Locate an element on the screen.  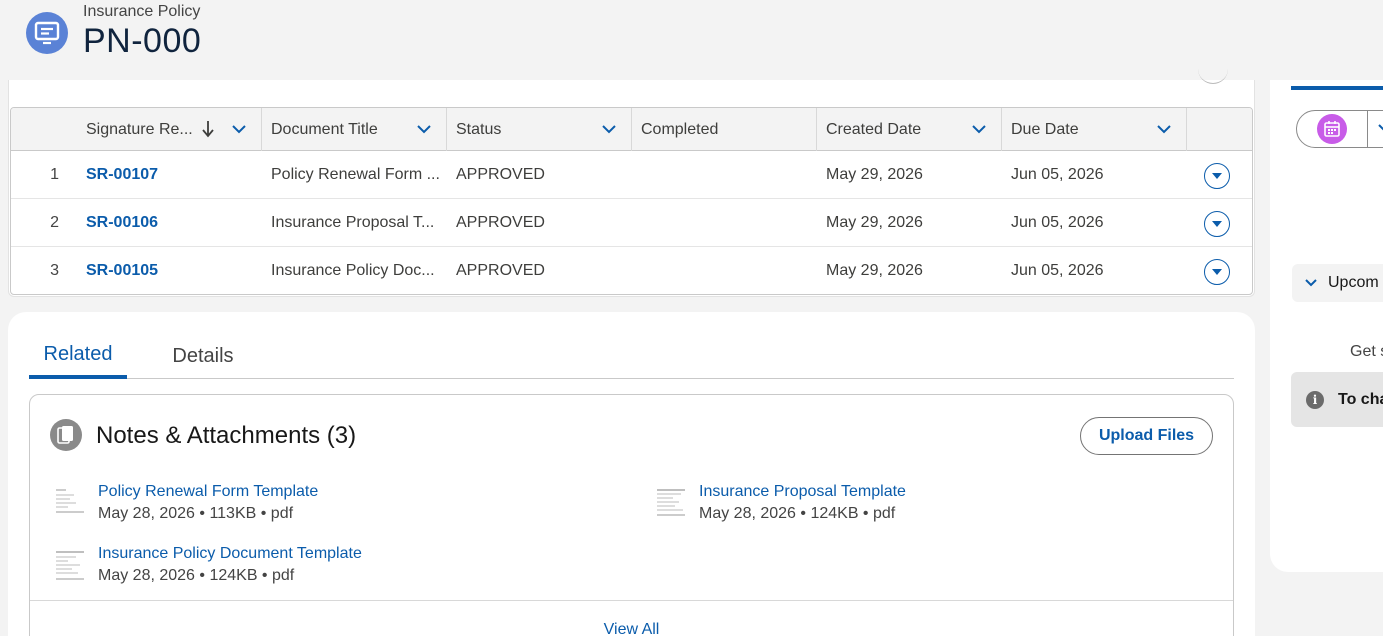
tab-bar: Related Details is located at coordinates (631, 356).